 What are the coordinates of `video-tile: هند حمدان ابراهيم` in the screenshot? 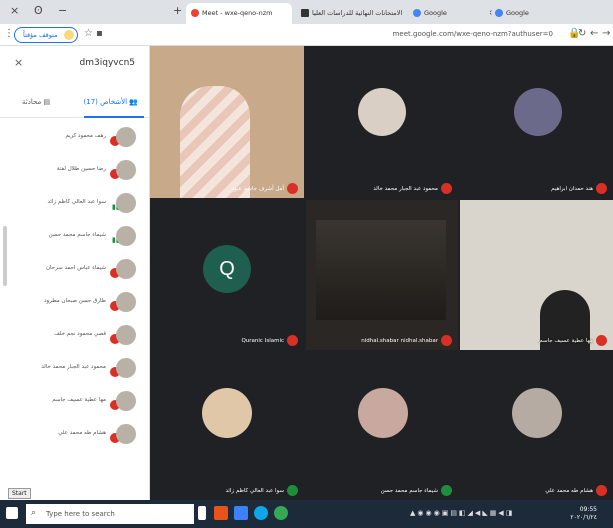 It's located at (536, 122).